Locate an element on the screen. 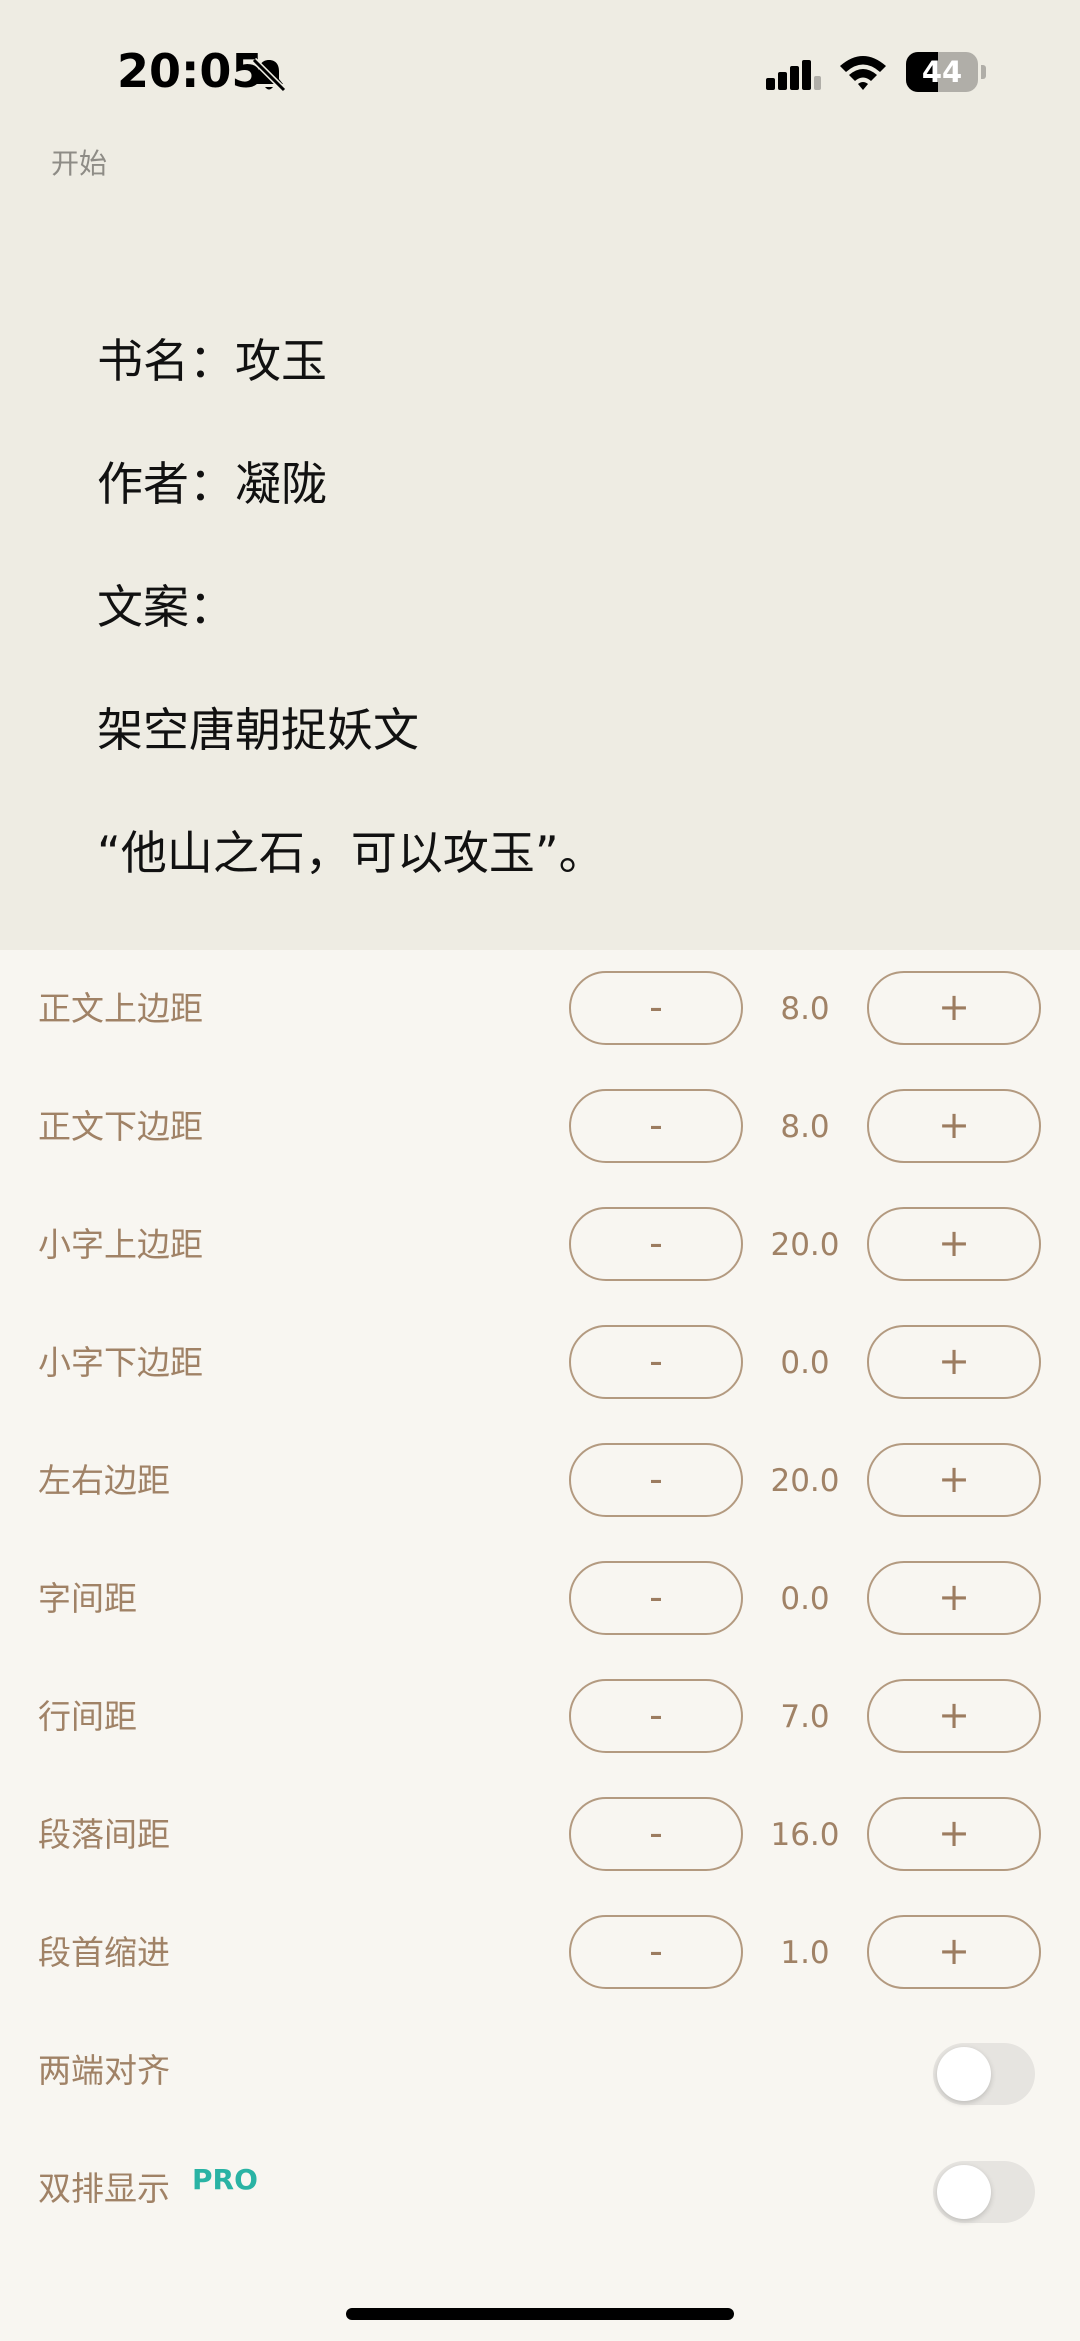 The image size is (1080, 2341). setting-label: 双排显示 is located at coordinates (104, 2188).